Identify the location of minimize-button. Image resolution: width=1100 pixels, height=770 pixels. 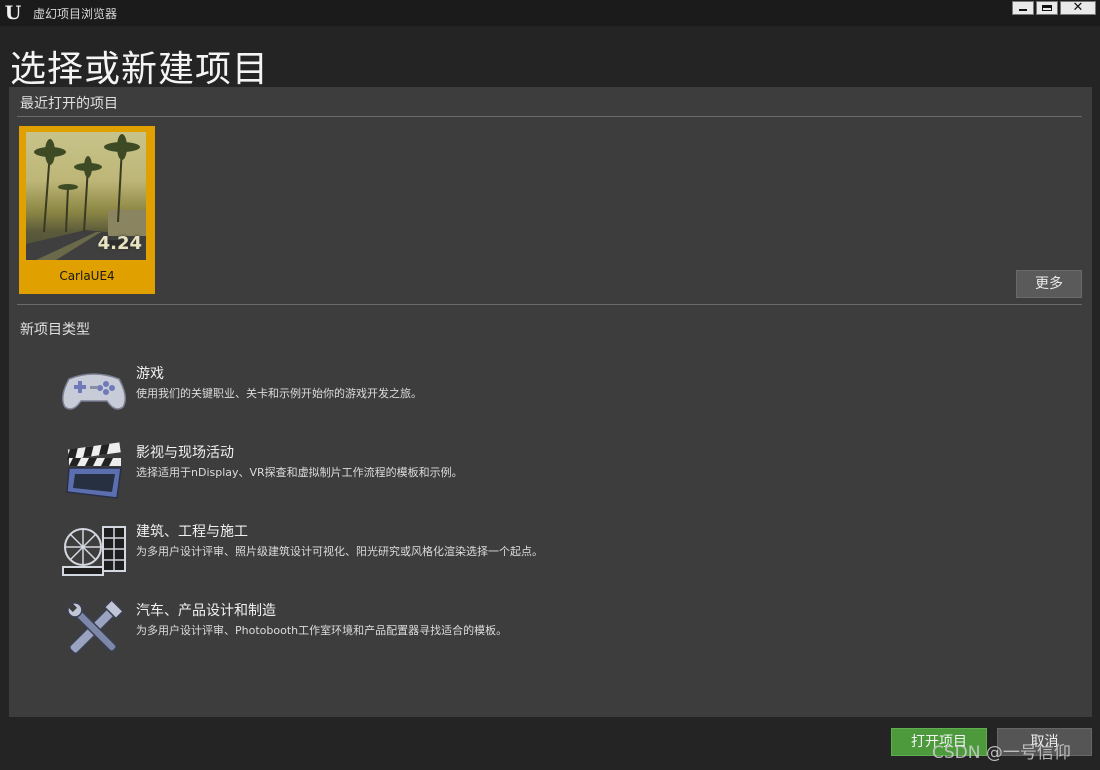
(1023, 8).